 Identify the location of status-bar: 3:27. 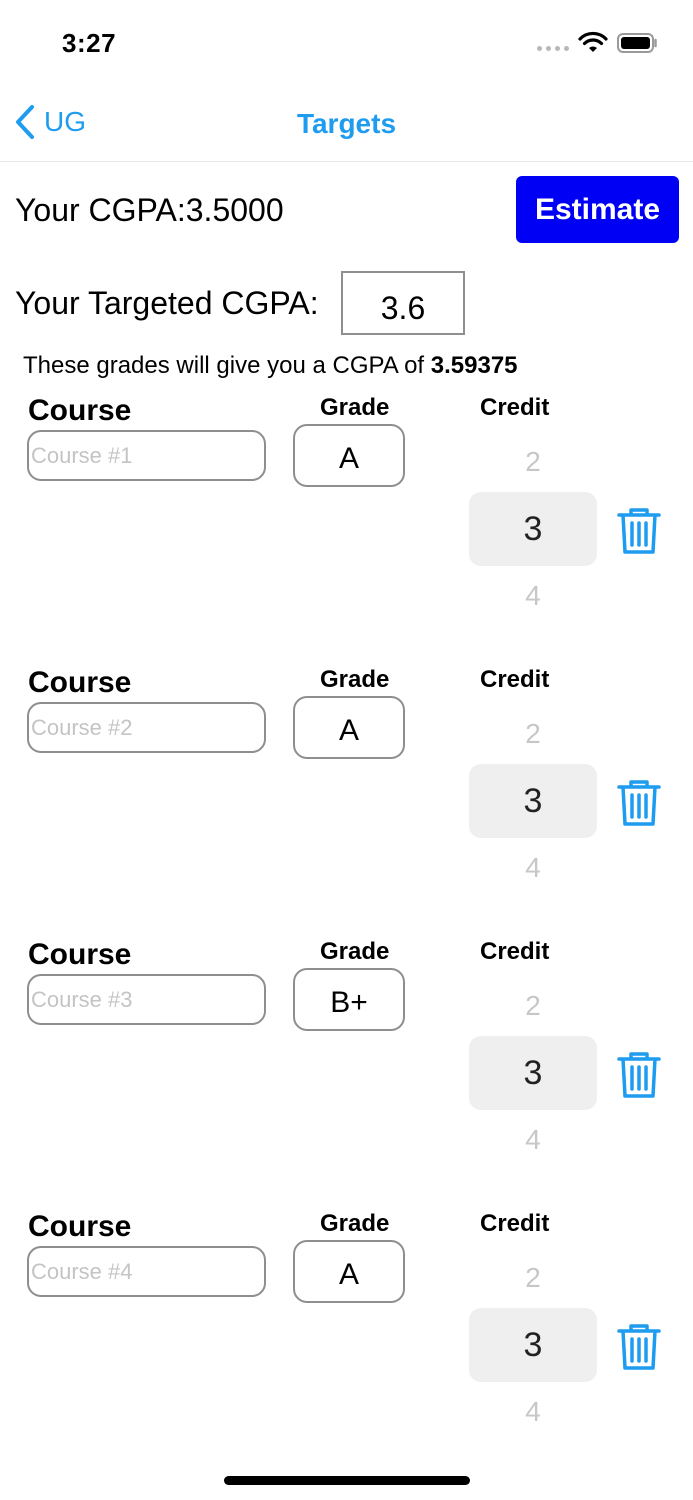
(346, 44).